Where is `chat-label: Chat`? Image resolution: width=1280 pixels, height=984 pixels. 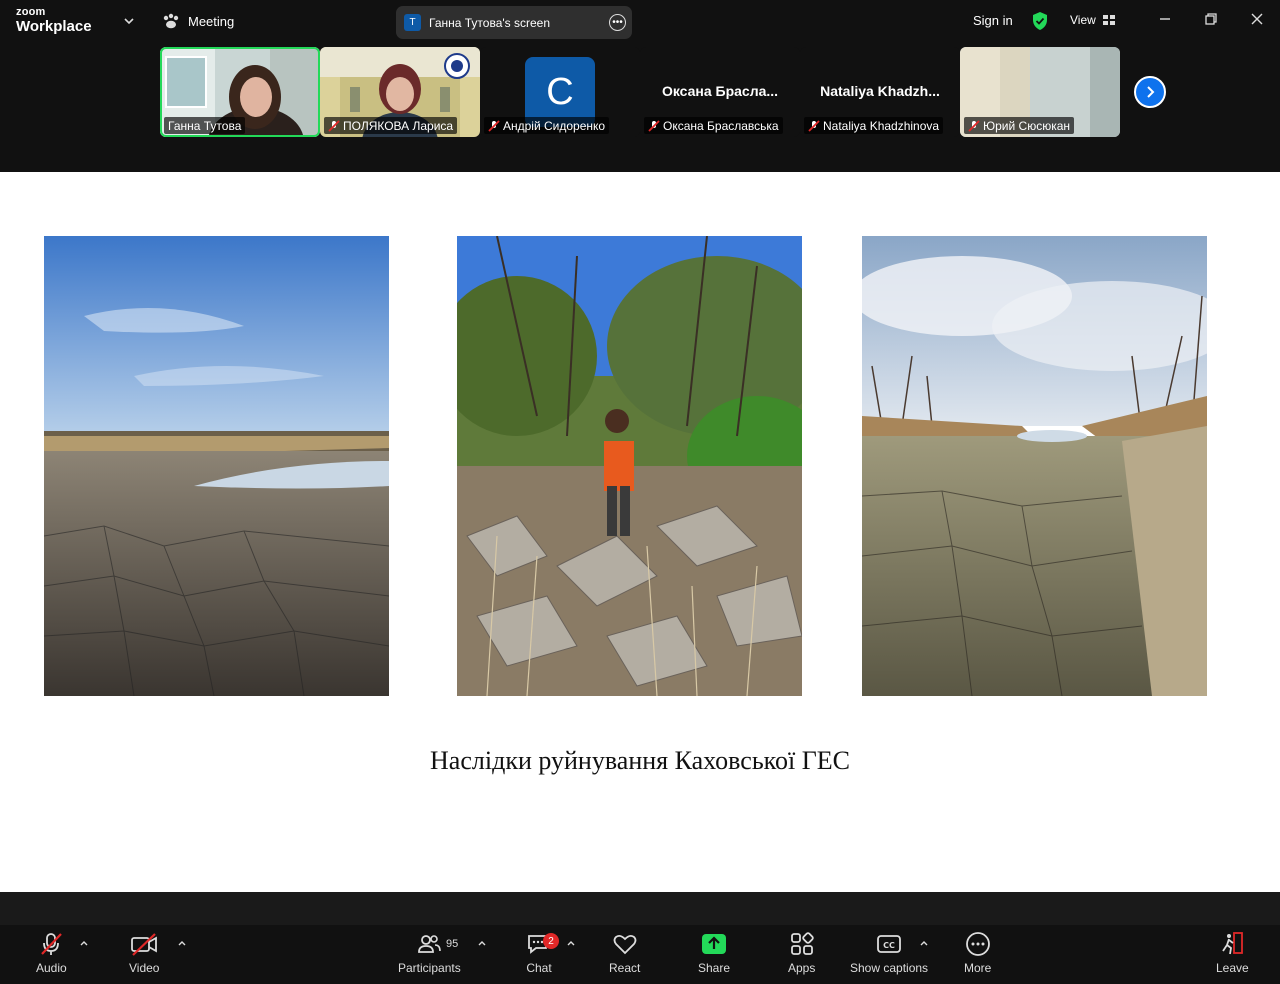 chat-label: Chat is located at coordinates (539, 968).